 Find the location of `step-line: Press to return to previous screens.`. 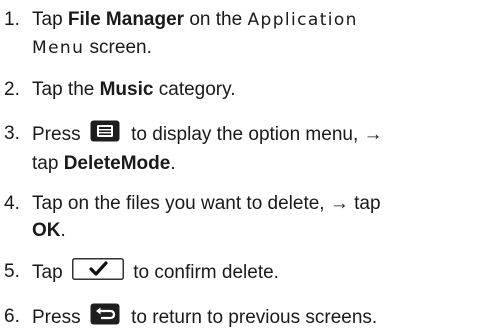

step-line: Press to return to previous screens. is located at coordinates (252, 318).